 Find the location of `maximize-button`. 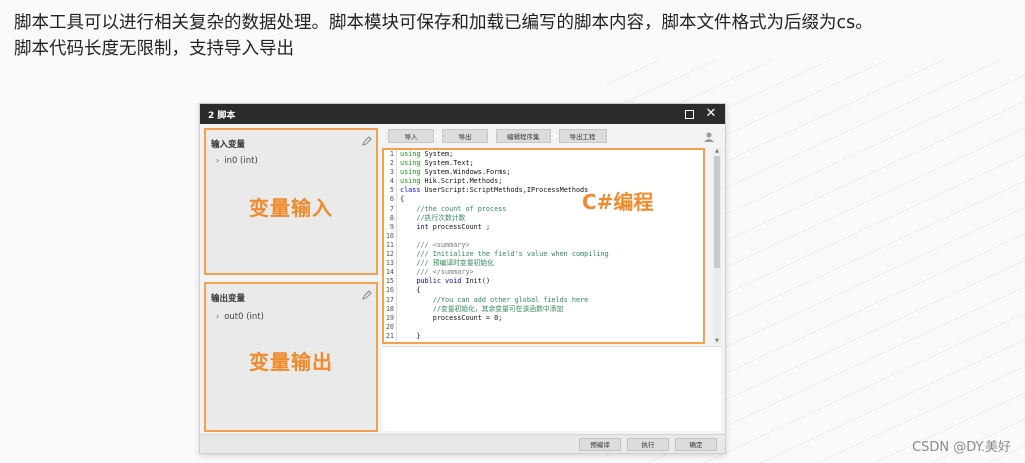

maximize-button is located at coordinates (689, 114).